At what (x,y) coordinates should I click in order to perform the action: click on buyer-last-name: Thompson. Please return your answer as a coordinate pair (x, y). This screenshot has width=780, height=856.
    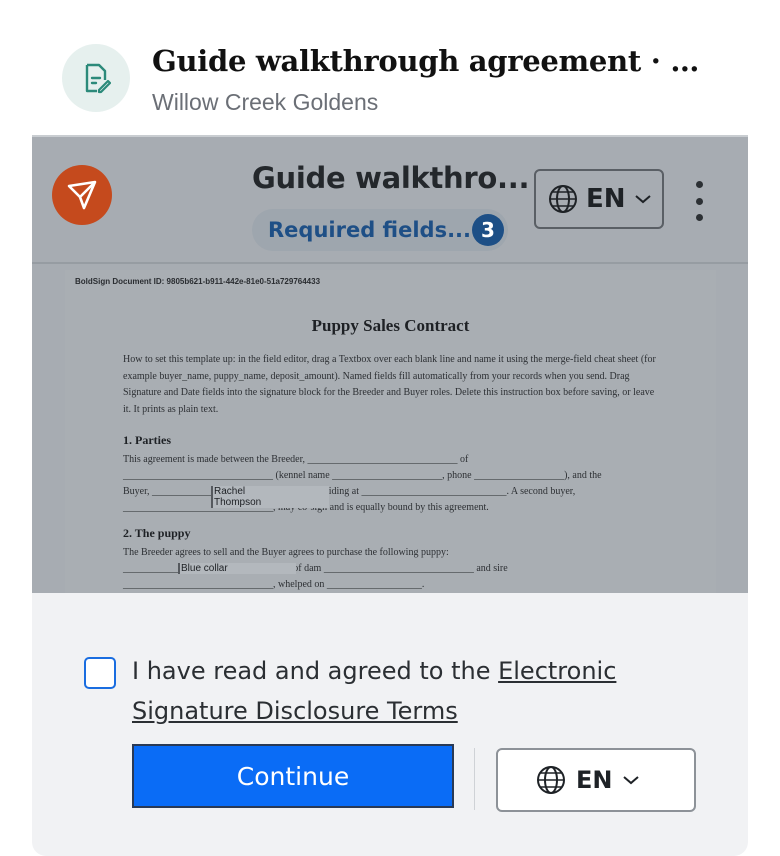
    Looking at the image, I should click on (238, 502).